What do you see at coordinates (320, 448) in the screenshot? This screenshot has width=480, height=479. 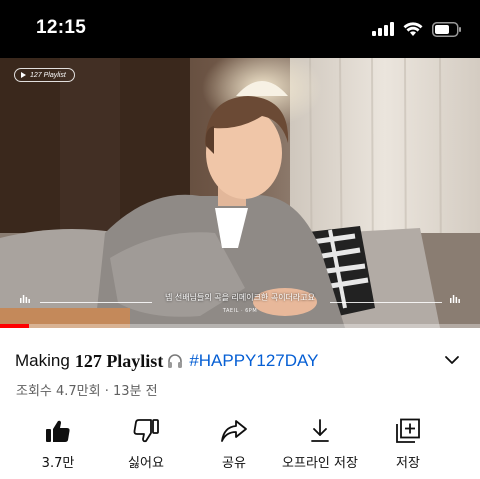 I see `download-button: 오프라인 저장` at bounding box center [320, 448].